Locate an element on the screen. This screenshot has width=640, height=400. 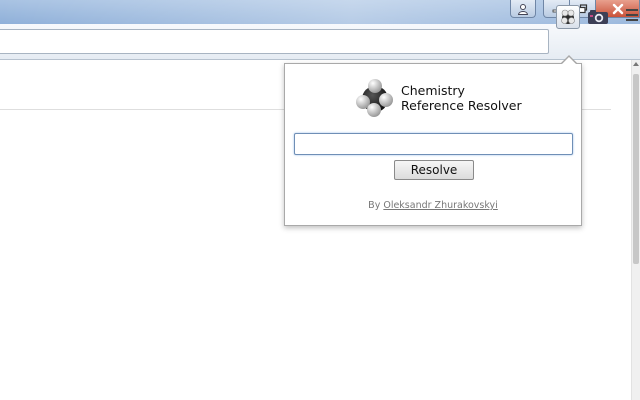
molecule-icon is located at coordinates (568, 16).